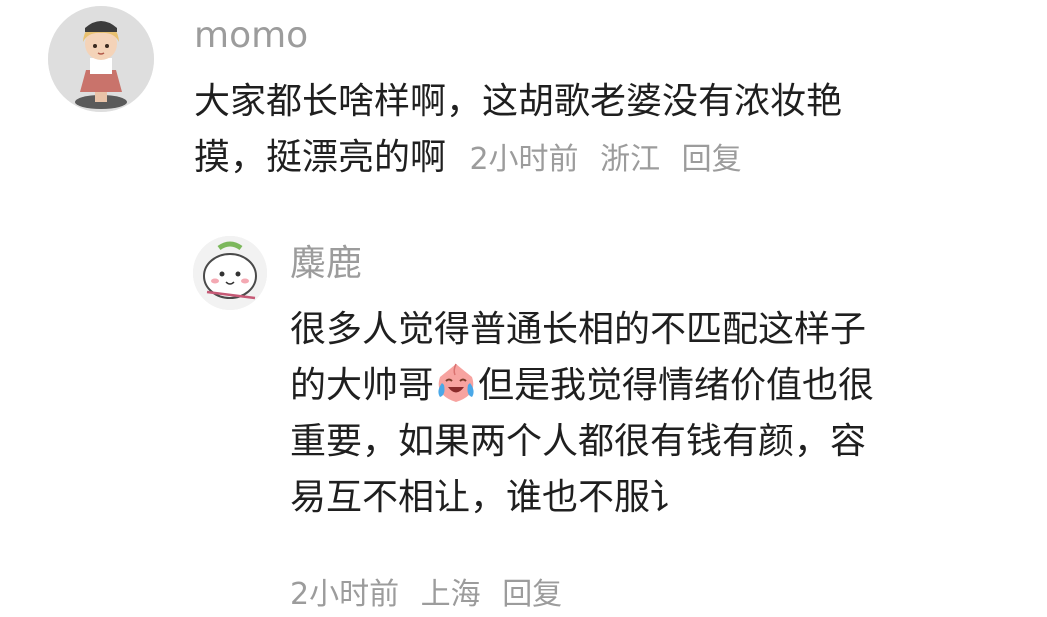 Image resolution: width=1047 pixels, height=617 pixels. I want to click on comment-text-line-with-meta: 摸，挺漂亮的啊 2小时前 浙江 回复, so click(604, 159).